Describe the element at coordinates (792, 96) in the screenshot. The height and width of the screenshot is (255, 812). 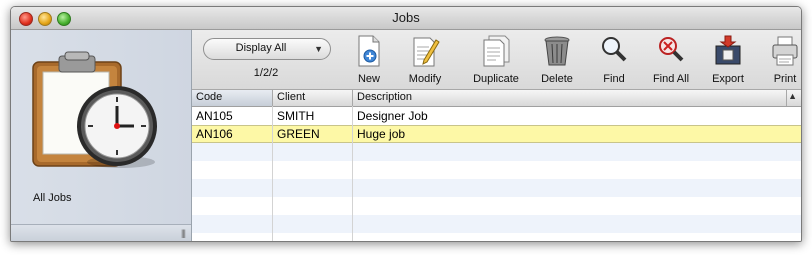
I see `sort-order-icon: ▲` at that location.